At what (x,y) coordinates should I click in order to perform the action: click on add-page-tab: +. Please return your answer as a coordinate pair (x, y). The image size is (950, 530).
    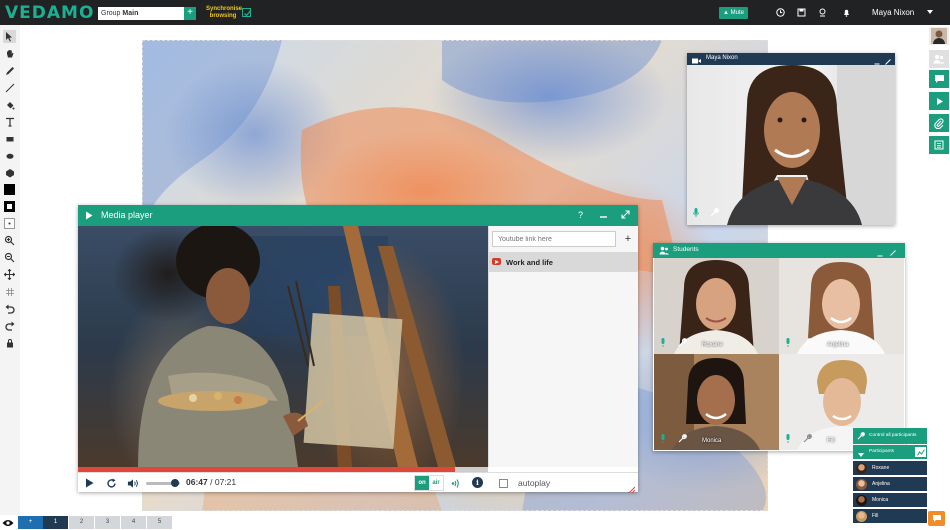
    Looking at the image, I should click on (30, 522).